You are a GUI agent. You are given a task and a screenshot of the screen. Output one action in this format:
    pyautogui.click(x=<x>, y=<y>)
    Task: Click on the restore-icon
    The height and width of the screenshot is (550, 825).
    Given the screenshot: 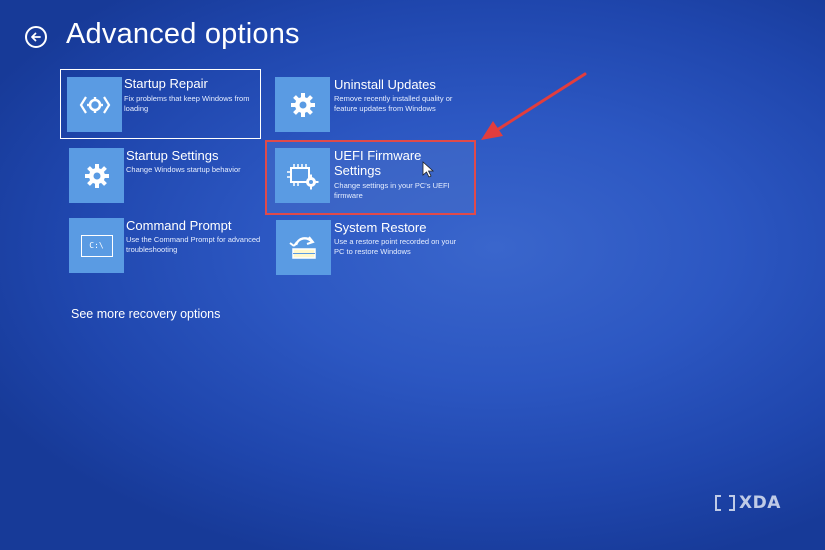 What is the action you would take?
    pyautogui.click(x=303, y=247)
    